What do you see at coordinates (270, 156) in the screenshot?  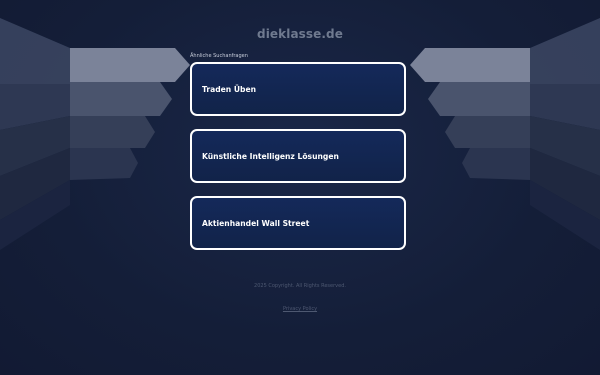 I see `related-search-label: Künstliche Intelligenz Lösungen` at bounding box center [270, 156].